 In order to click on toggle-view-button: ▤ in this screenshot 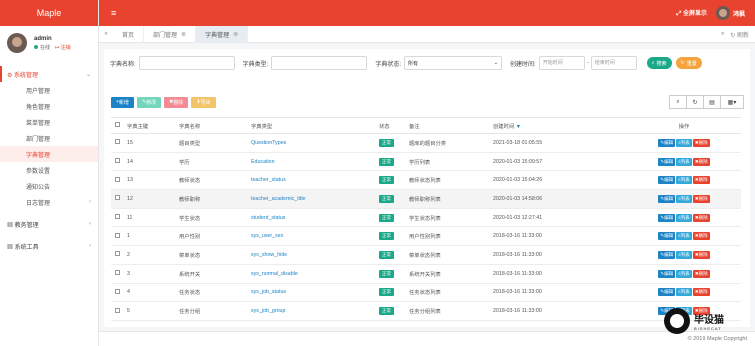, I will do `click(712, 102)`.